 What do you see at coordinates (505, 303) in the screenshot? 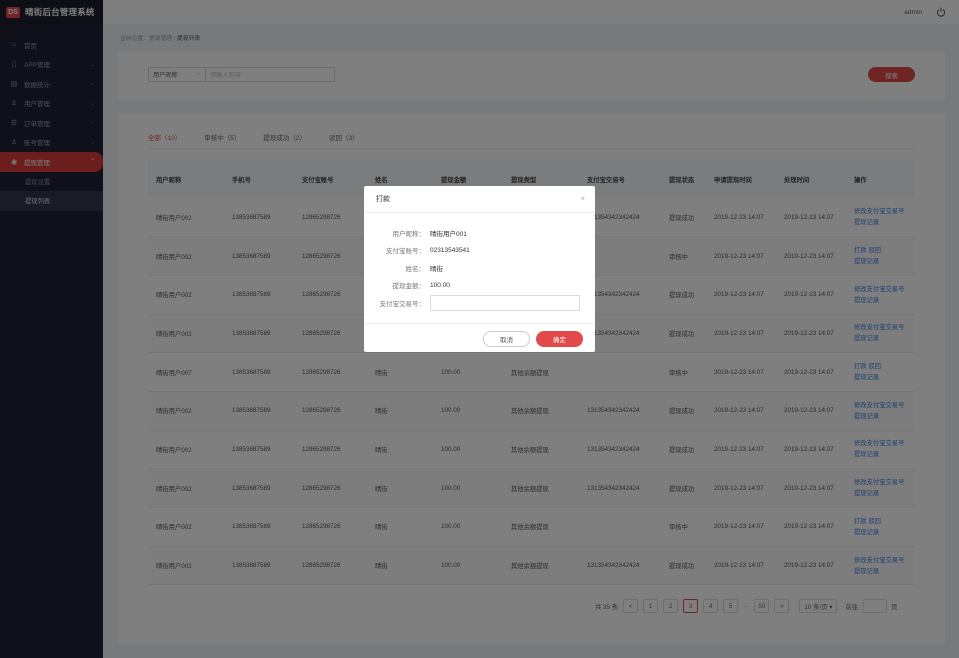
I see `trade-no-input` at bounding box center [505, 303].